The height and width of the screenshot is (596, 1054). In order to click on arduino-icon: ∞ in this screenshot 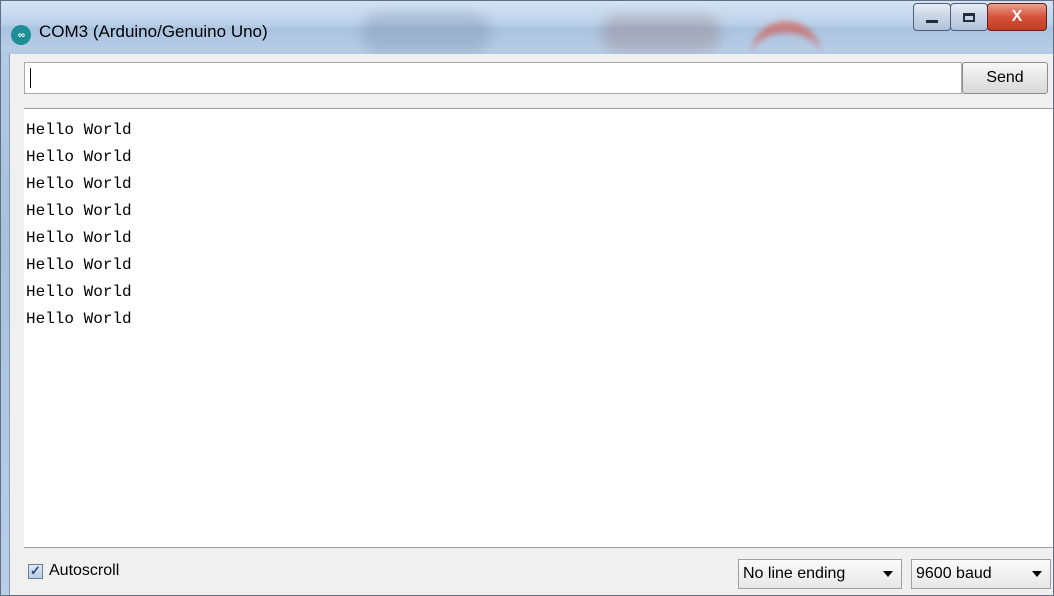, I will do `click(21, 35)`.